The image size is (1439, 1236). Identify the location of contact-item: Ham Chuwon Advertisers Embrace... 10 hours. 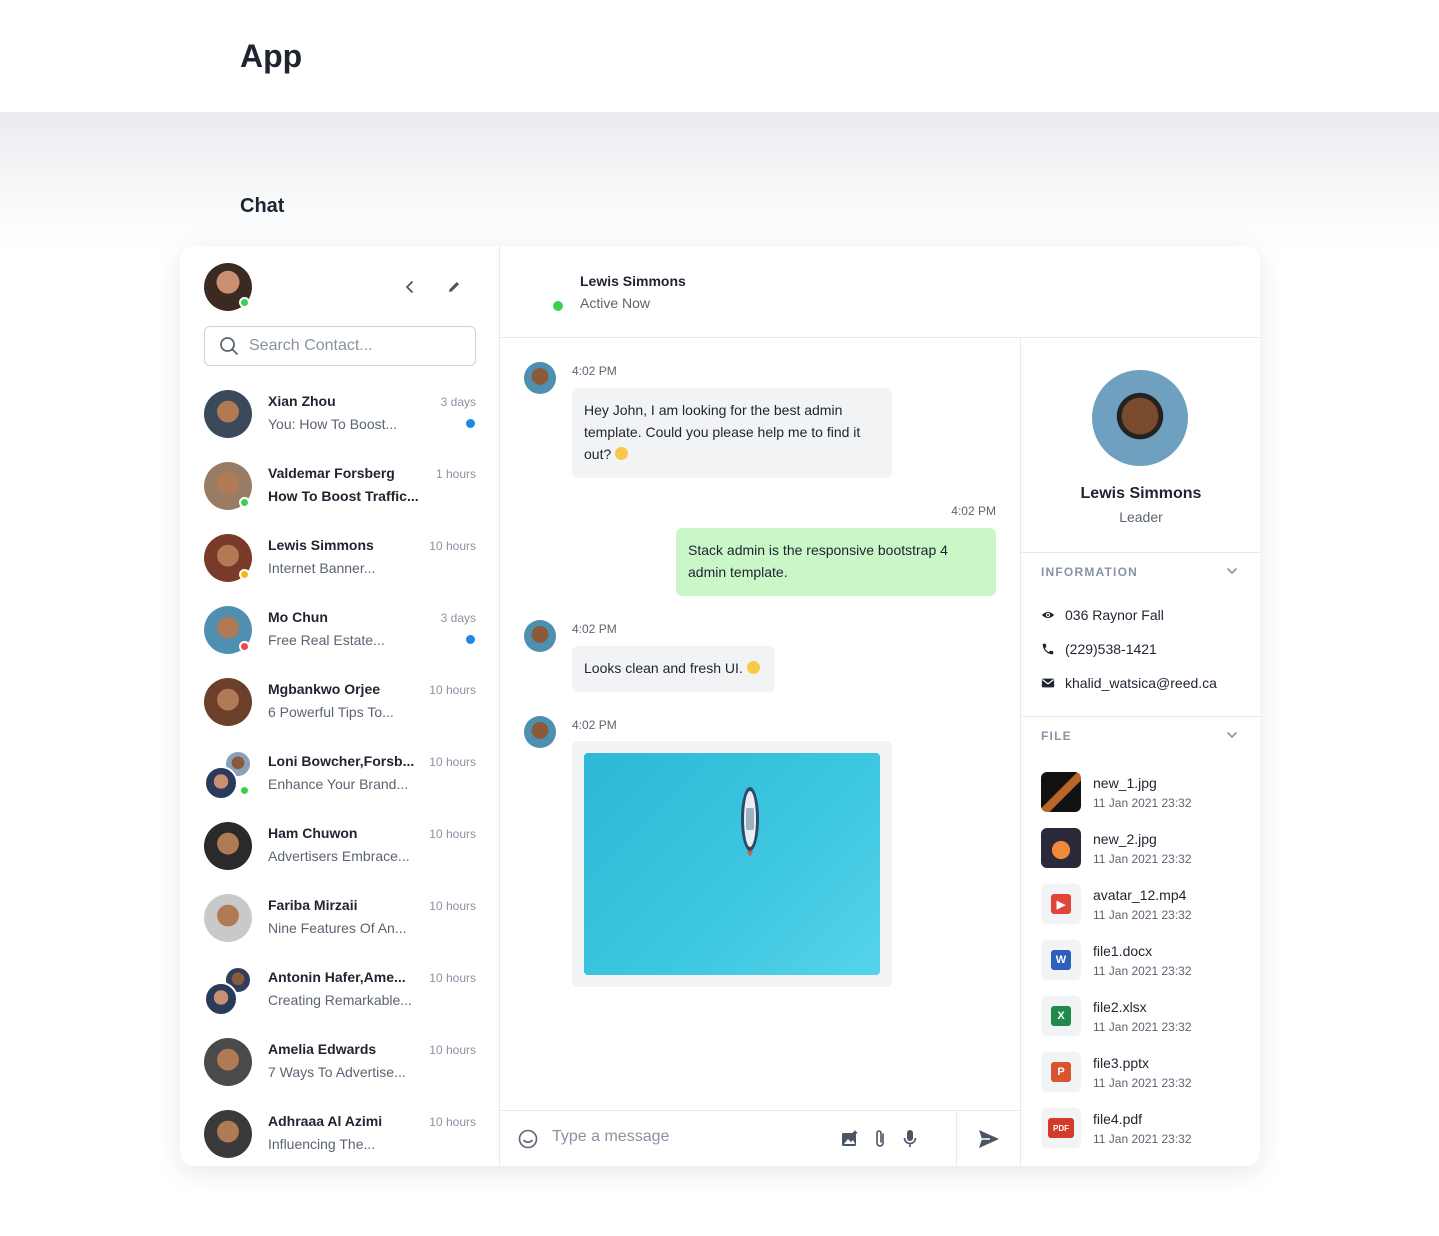
(340, 858).